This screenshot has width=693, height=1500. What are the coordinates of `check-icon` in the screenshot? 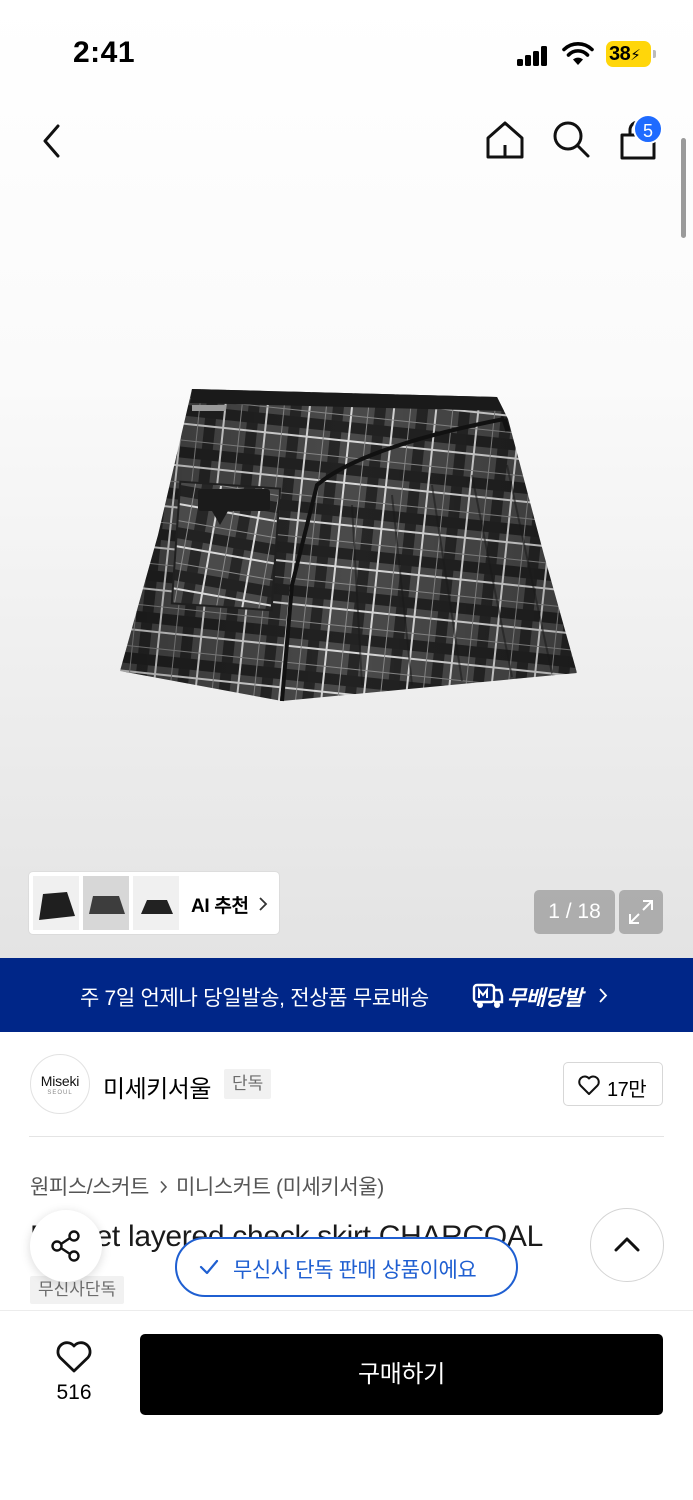 It's located at (209, 1267).